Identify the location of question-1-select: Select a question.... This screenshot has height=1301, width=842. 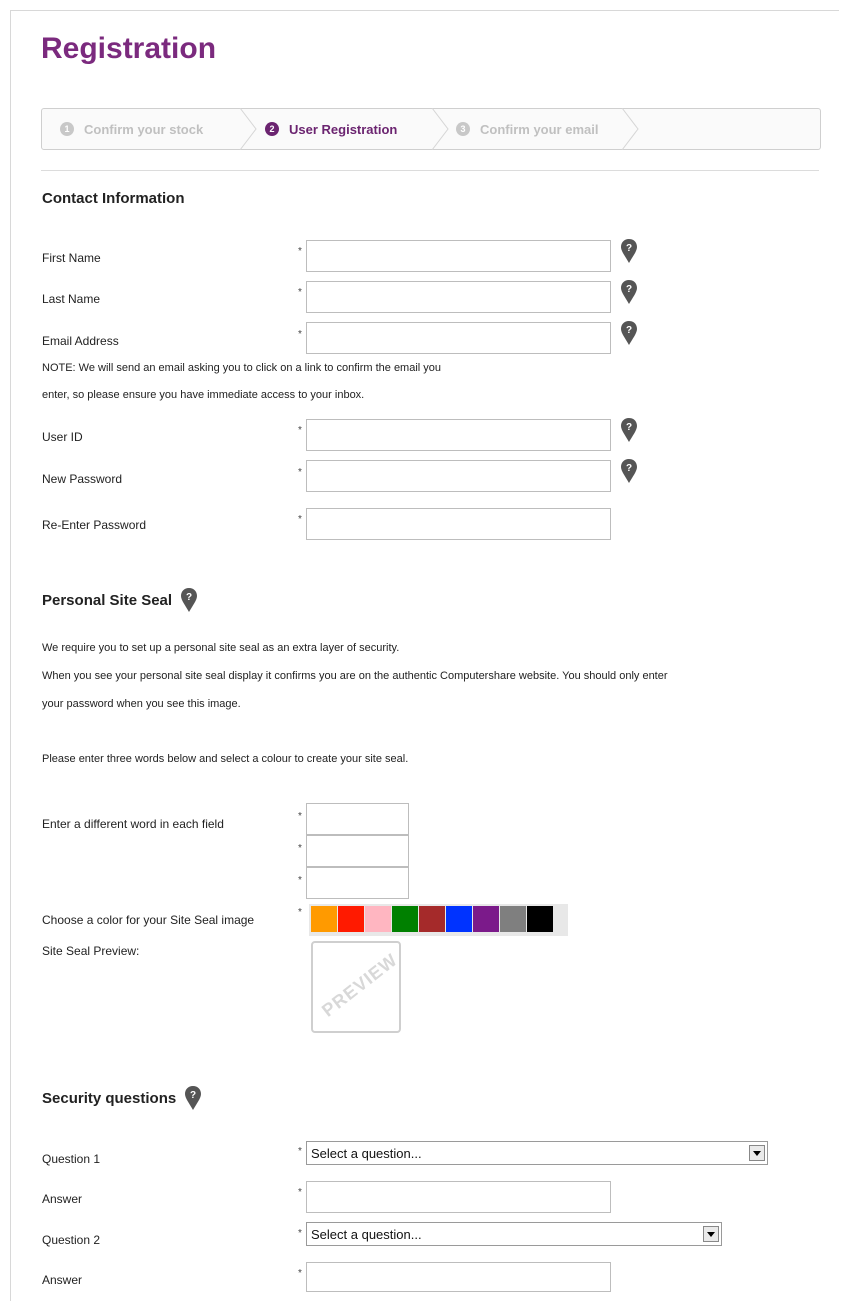
(537, 1153).